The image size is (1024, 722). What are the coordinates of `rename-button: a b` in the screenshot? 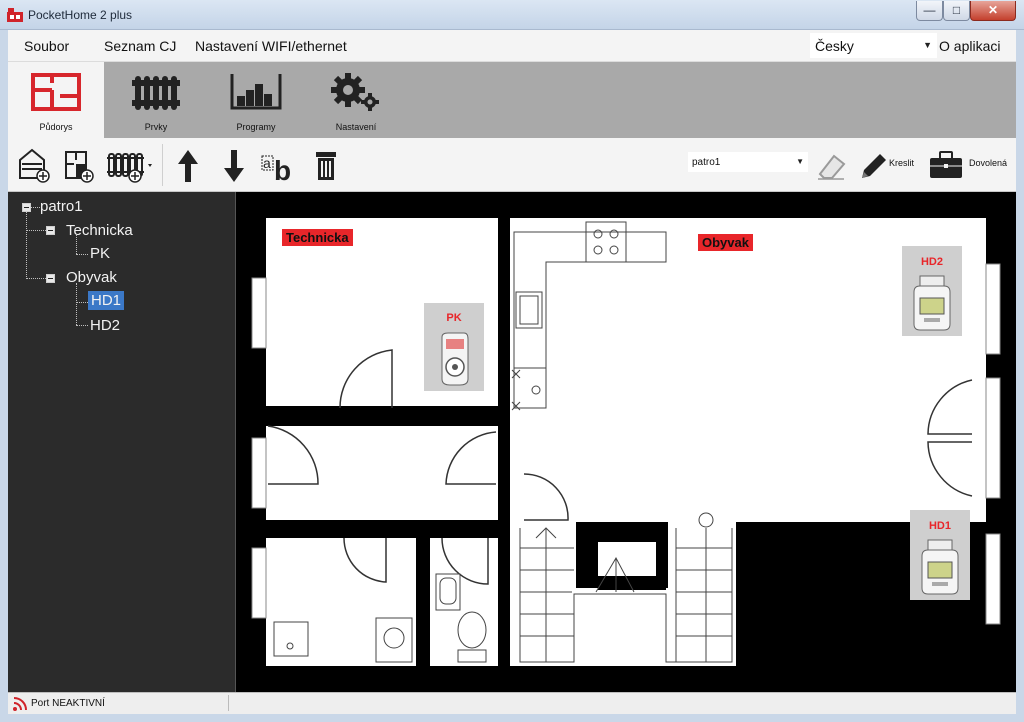 It's located at (278, 165).